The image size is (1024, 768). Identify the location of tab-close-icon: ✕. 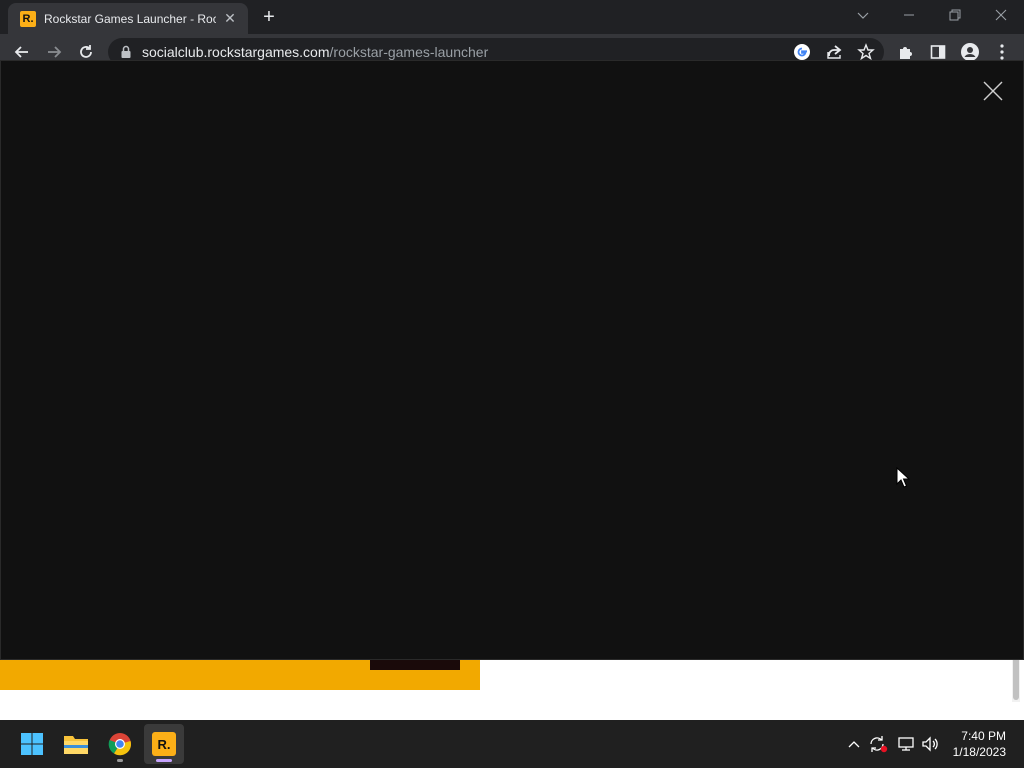
(230, 18).